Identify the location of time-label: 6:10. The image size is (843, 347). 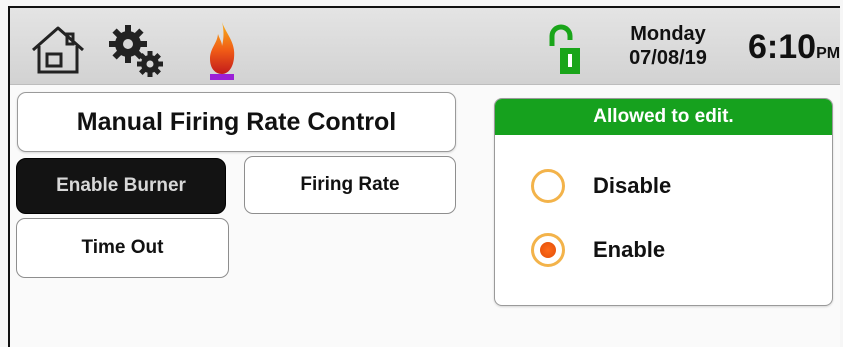
(782, 47).